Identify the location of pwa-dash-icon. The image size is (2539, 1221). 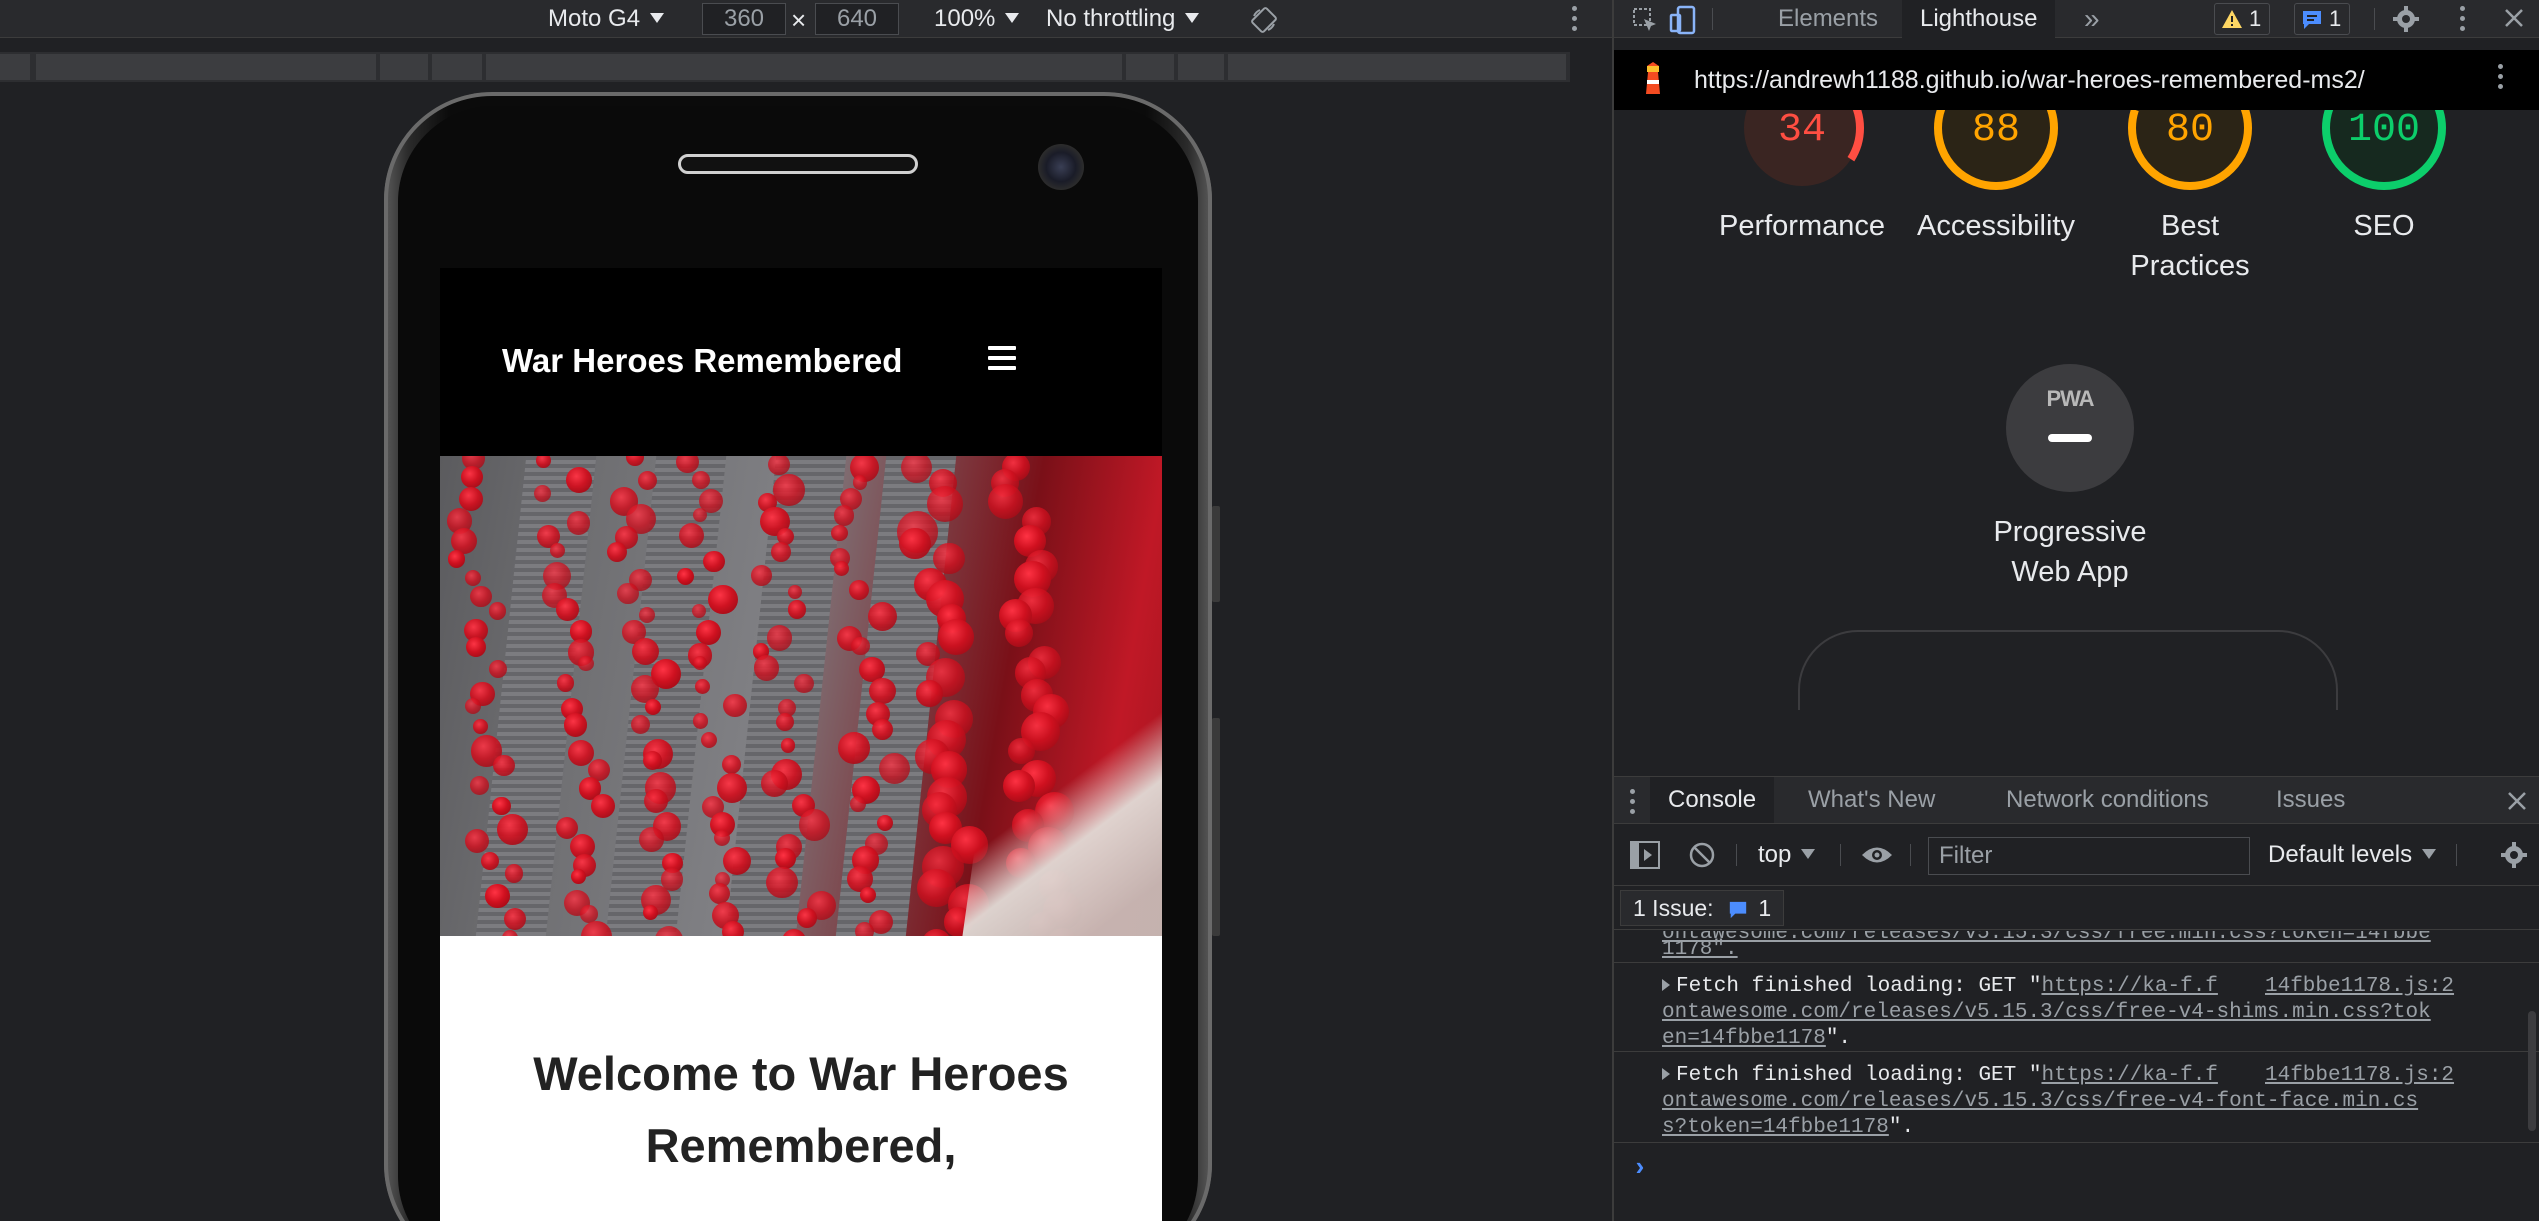
(2070, 438).